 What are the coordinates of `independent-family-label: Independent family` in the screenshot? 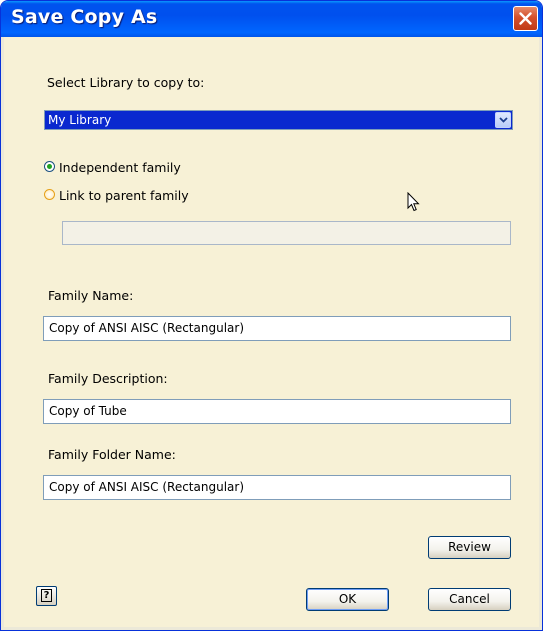 It's located at (120, 167).